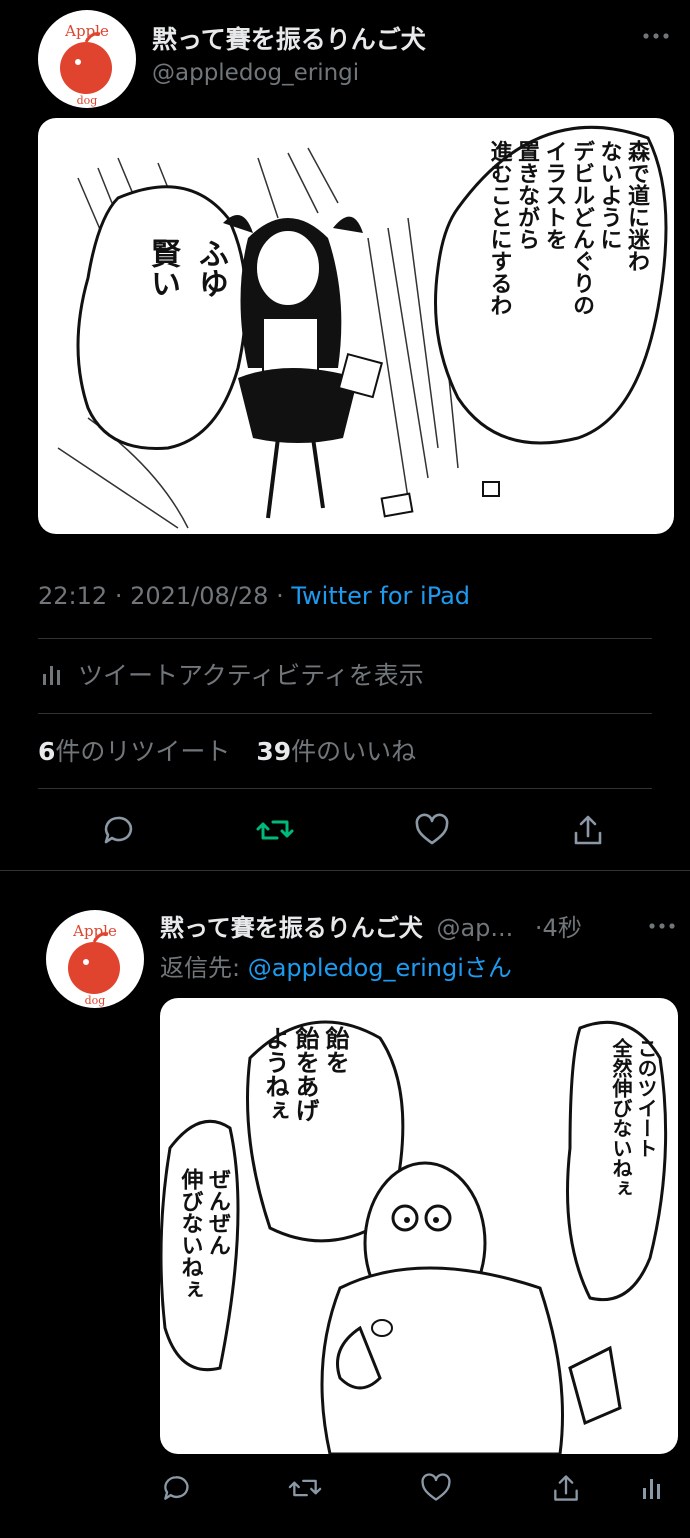  Describe the element at coordinates (558, 928) in the screenshot. I see `reply-time: ·4秒` at that location.